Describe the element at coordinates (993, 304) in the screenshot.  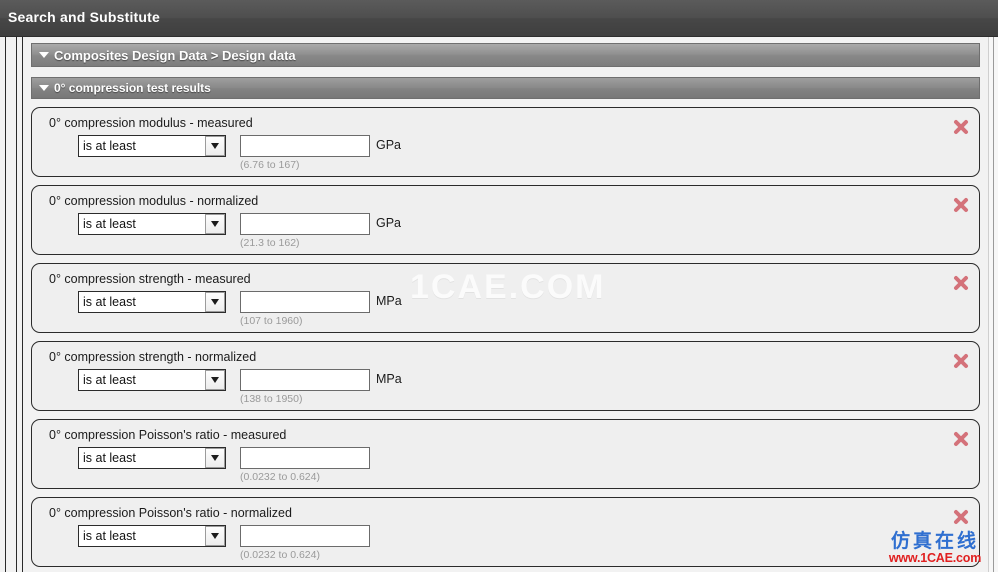
I see `right-border-line` at that location.